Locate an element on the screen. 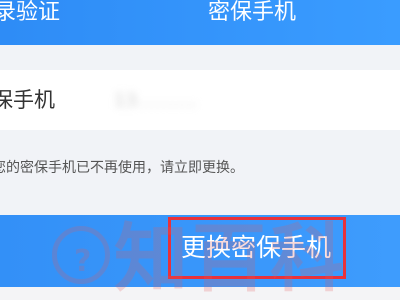 The width and height of the screenshot is (400, 300). change-security-phone-button: 更换密保手机 is located at coordinates (257, 248).